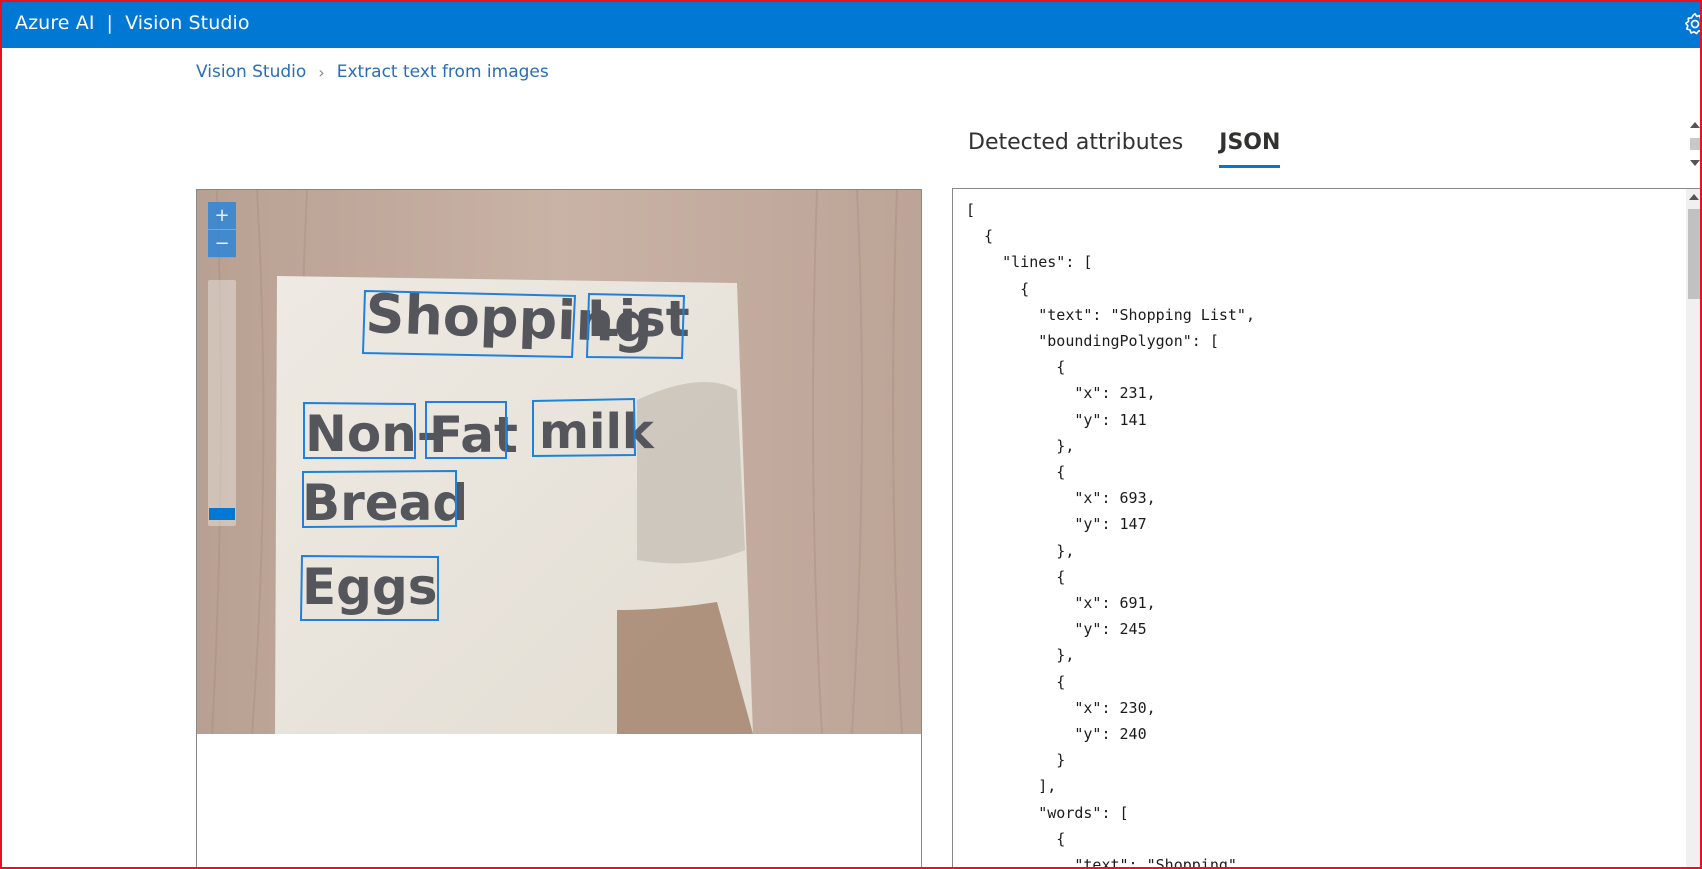  I want to click on zoom-slider-thumb, so click(222, 514).